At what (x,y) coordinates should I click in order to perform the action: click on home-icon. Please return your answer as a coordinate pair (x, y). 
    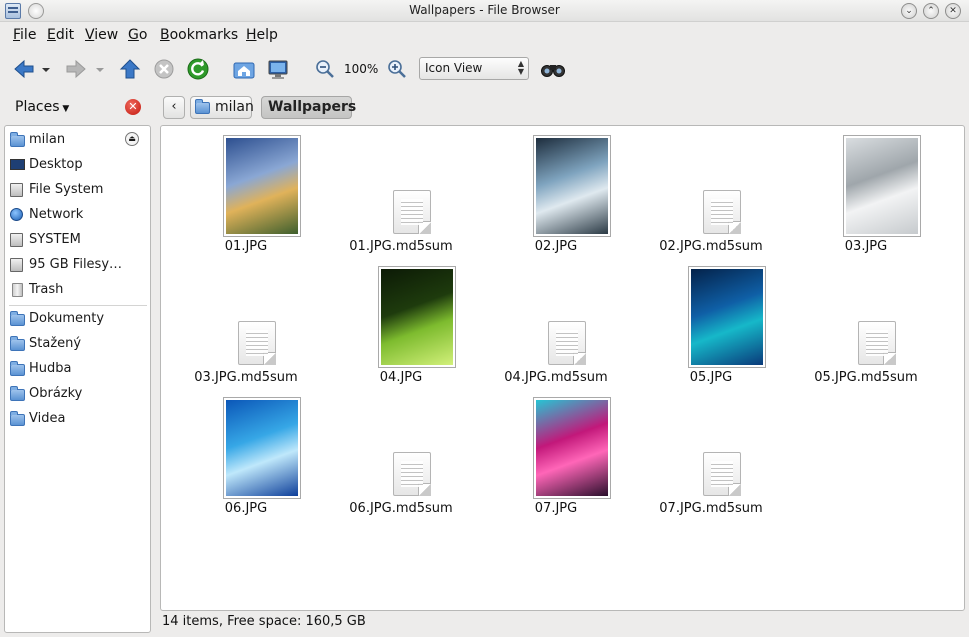
    Looking at the image, I should click on (244, 69).